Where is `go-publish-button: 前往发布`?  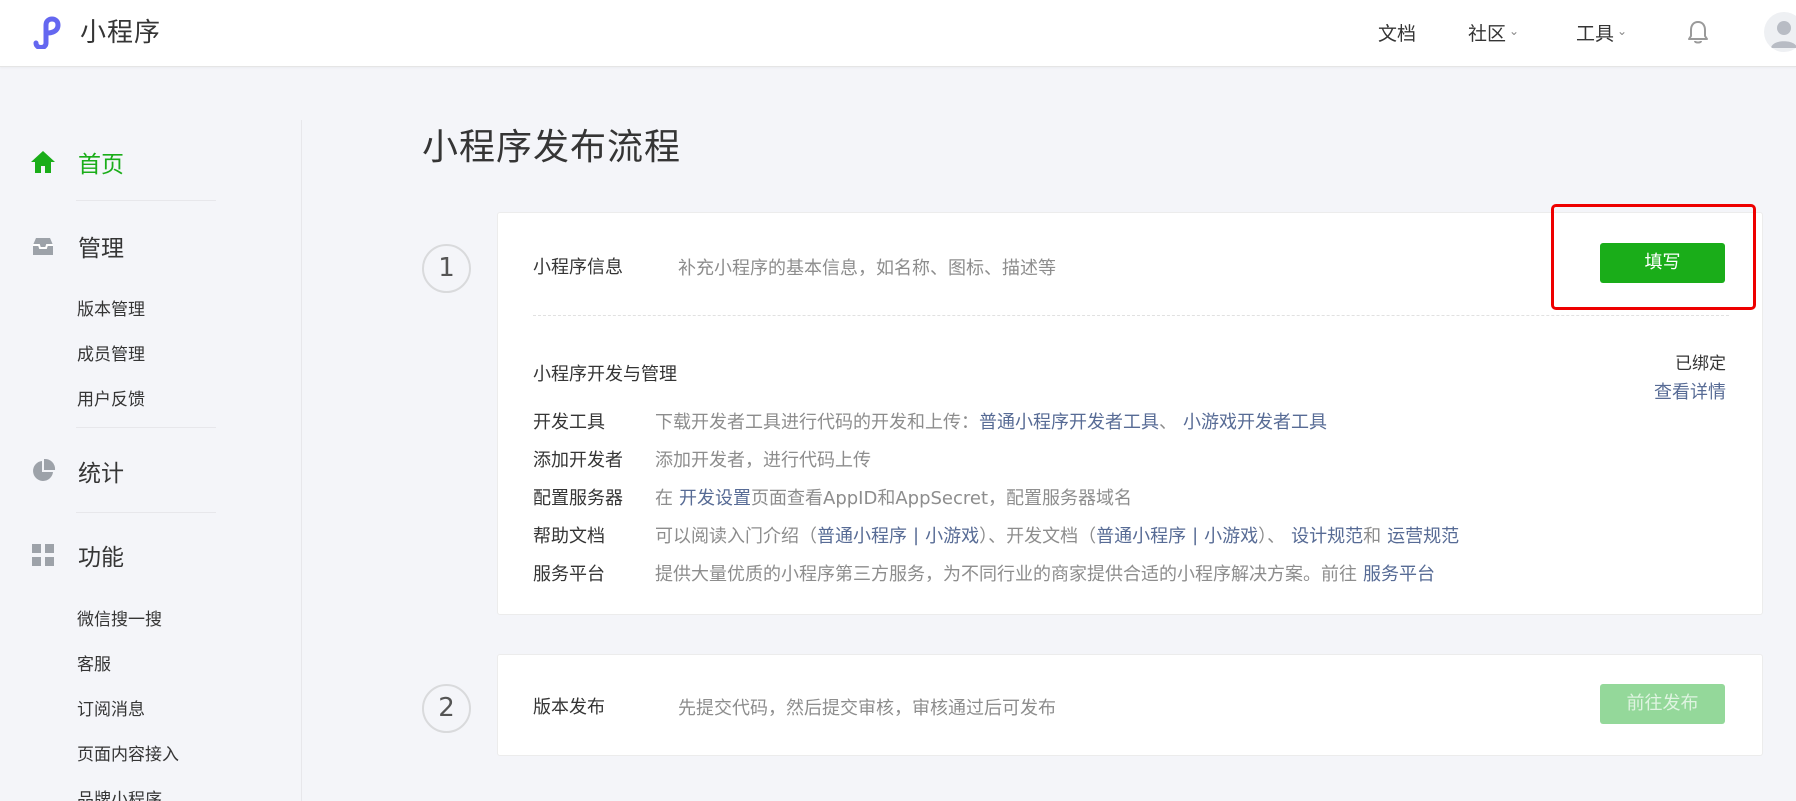
go-publish-button: 前往发布 is located at coordinates (1662, 704).